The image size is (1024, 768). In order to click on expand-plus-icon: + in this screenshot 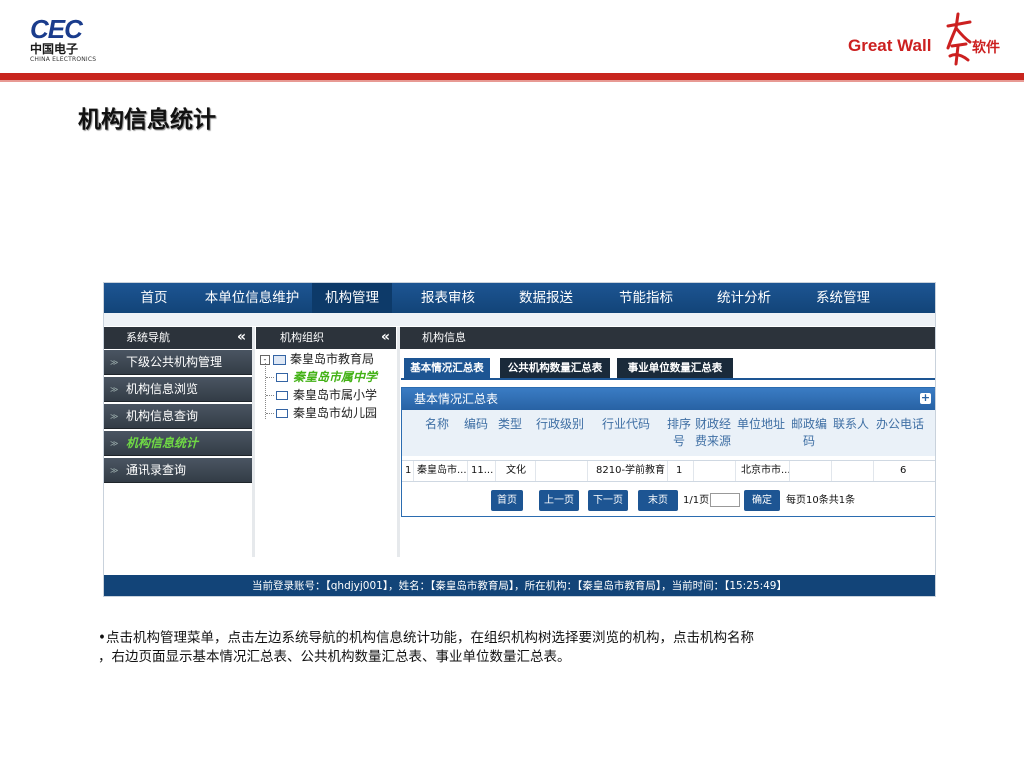, I will do `click(925, 398)`.